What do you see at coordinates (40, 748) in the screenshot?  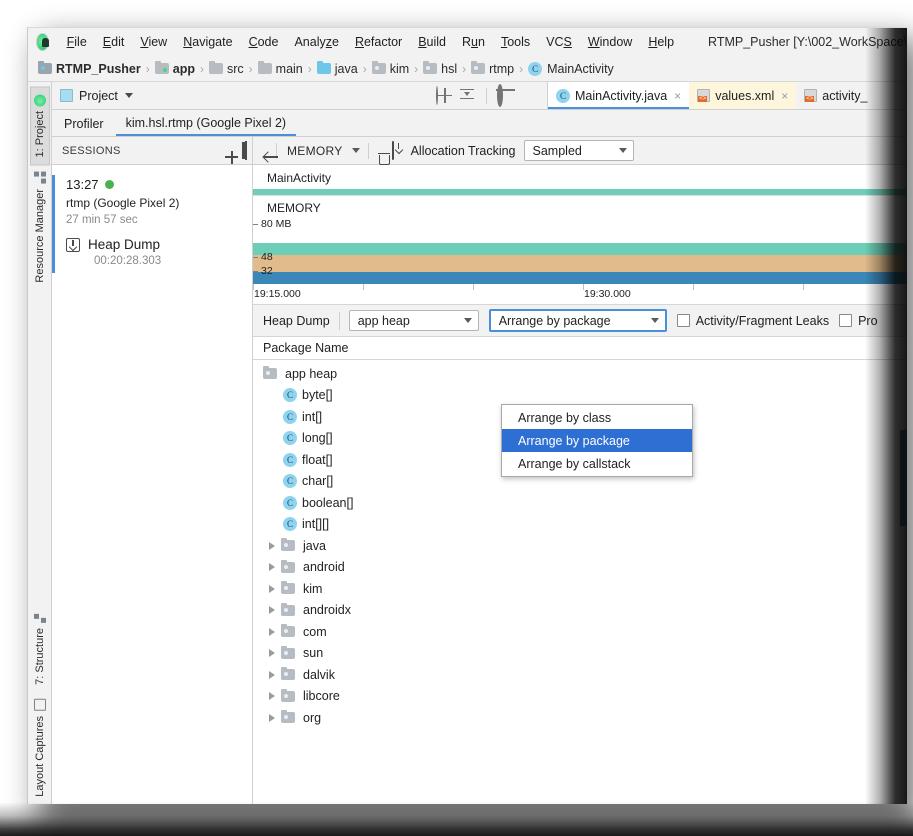 I see `sidebar-item-layout-captures: Layout Captures` at bounding box center [40, 748].